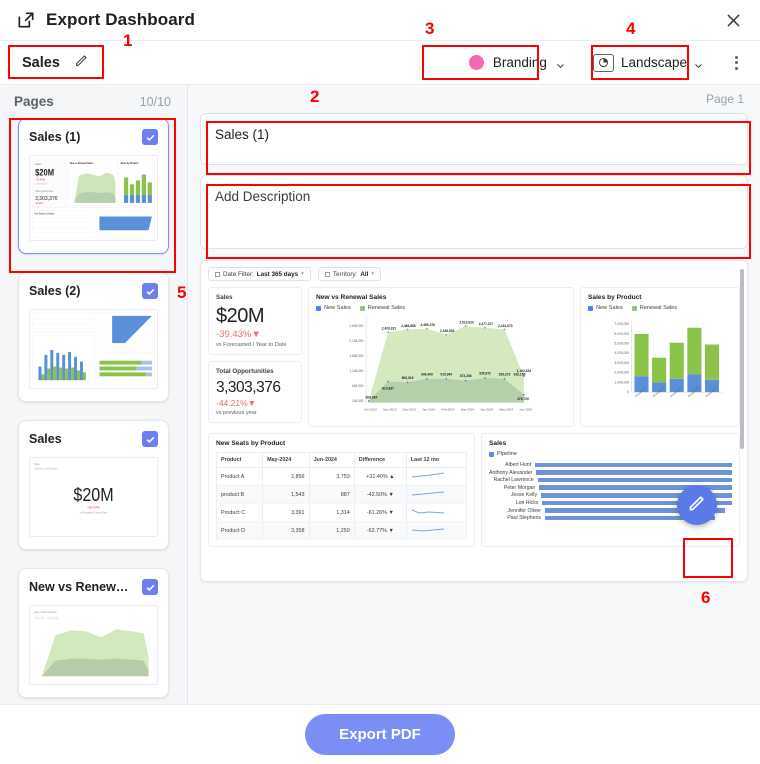 The width and height of the screenshot is (760, 764). What do you see at coordinates (474, 139) in the screenshot?
I see `page-title-input: Sales (1)` at bounding box center [474, 139].